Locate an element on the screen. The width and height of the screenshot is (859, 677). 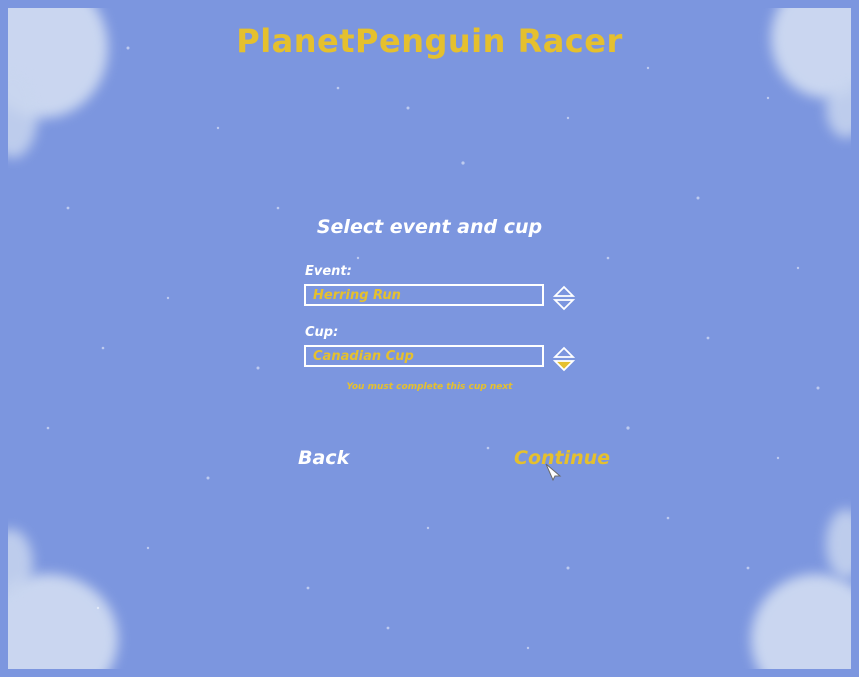
cup-selector is located at coordinates (564, 359).